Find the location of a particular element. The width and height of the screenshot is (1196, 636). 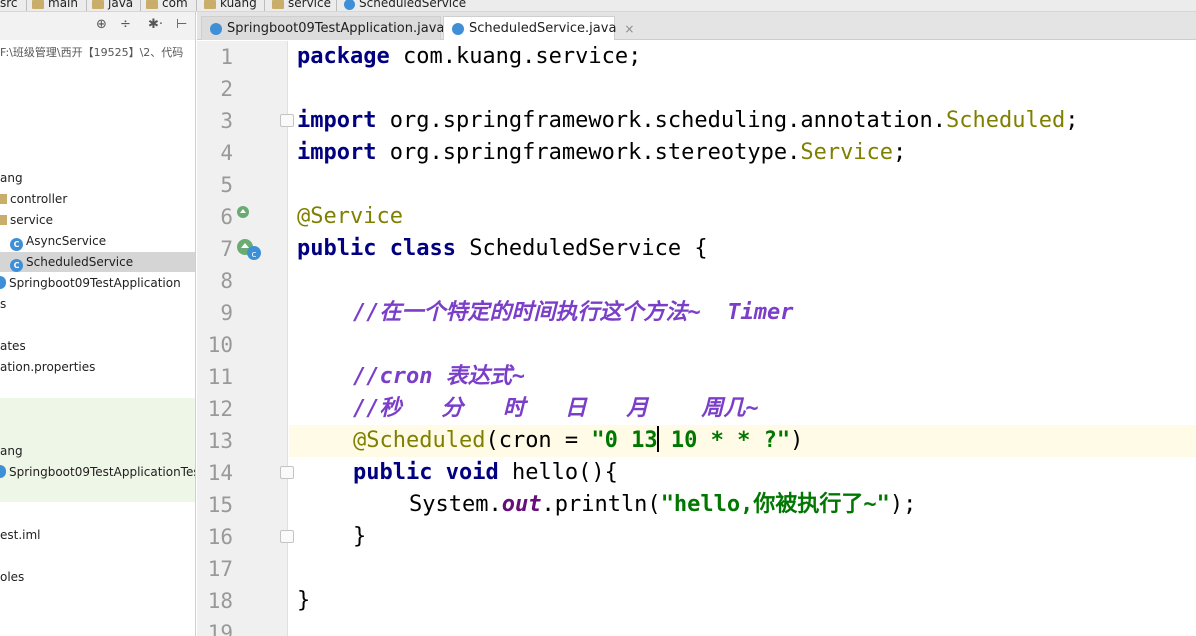

breadcrumb-label: main is located at coordinates (63, 5).